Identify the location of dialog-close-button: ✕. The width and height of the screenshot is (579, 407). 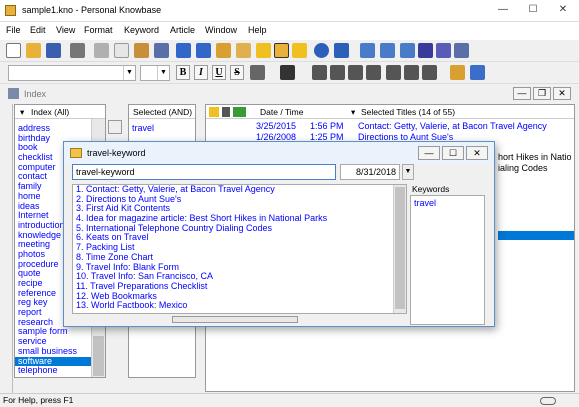
(477, 153).